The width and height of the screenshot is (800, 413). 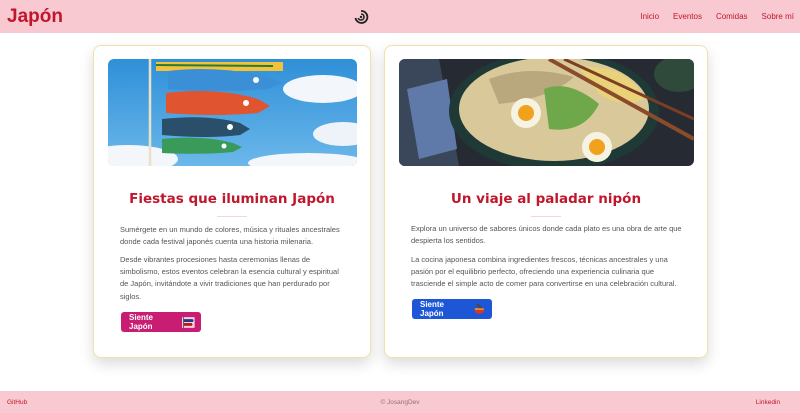 I want to click on nav-inicio: Inicio, so click(x=649, y=16).